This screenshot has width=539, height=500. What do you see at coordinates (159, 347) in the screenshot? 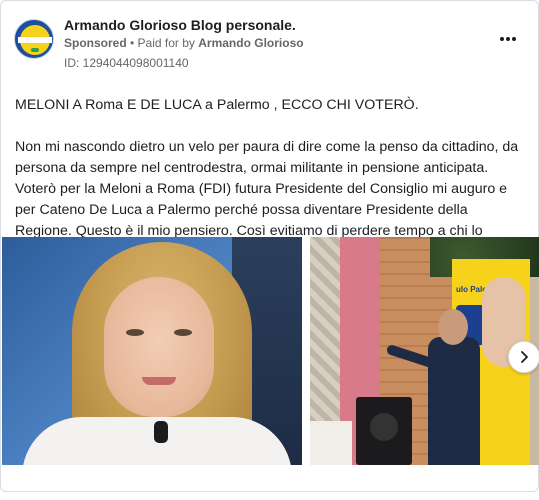
I see `portrait-face` at bounding box center [159, 347].